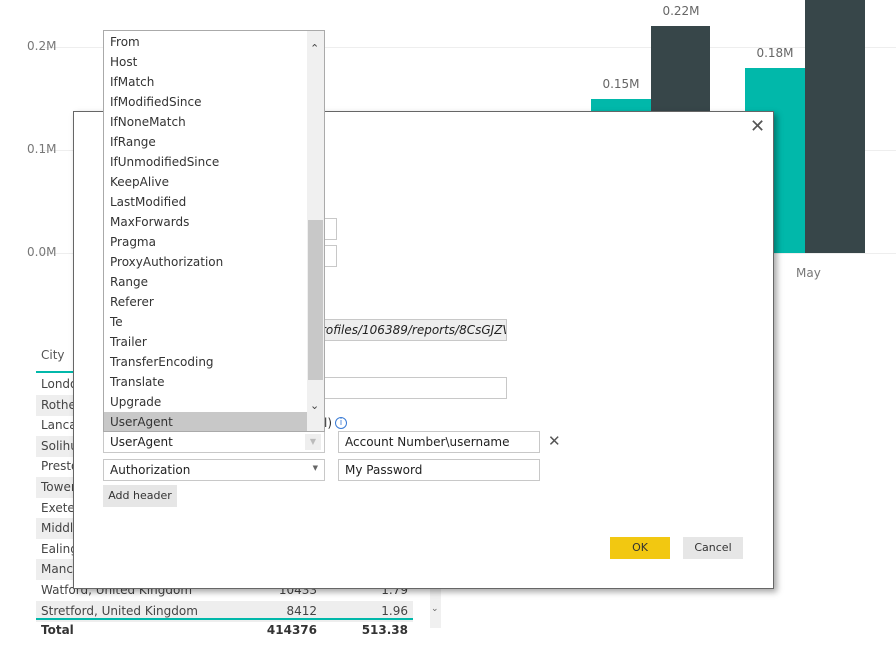 The image size is (896, 646). I want to click on dropdown-option: Range, so click(206, 282).